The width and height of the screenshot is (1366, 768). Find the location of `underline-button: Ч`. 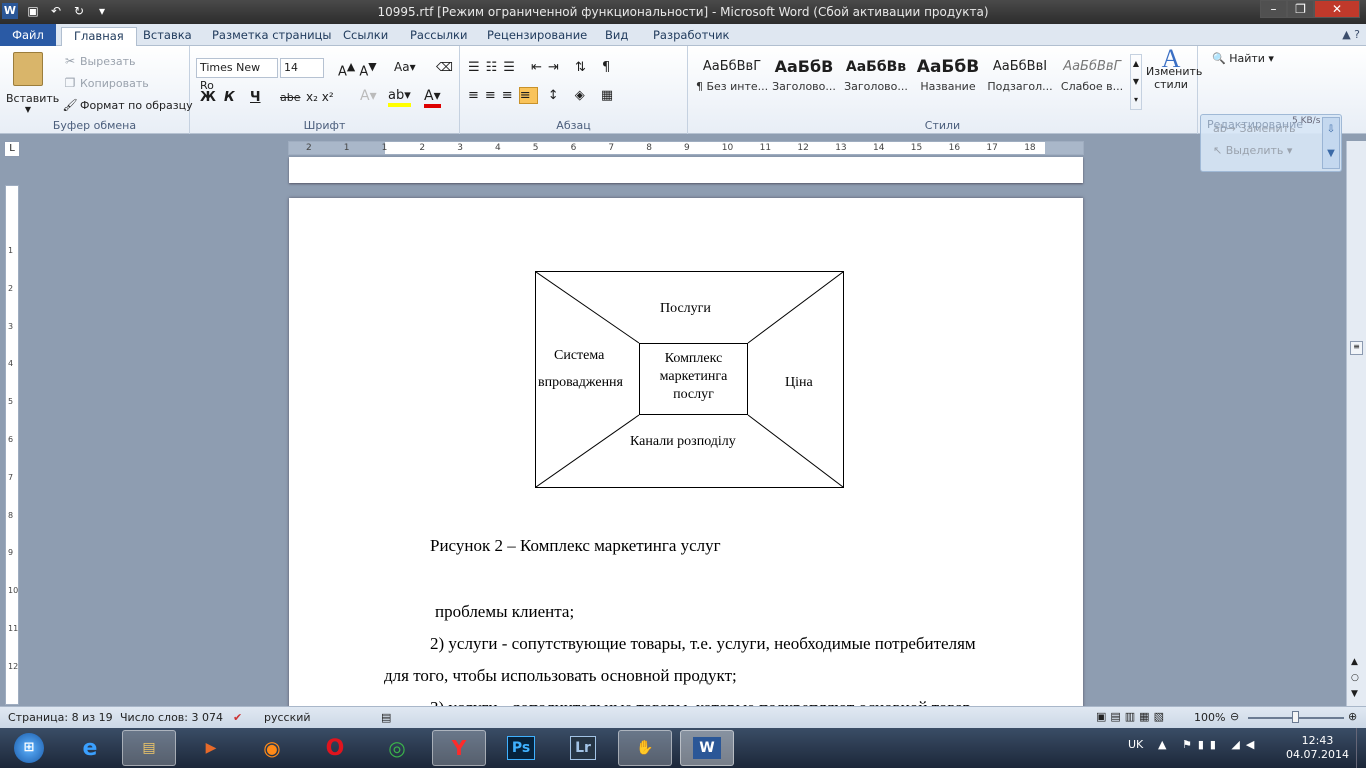

underline-button: Ч is located at coordinates (255, 97).